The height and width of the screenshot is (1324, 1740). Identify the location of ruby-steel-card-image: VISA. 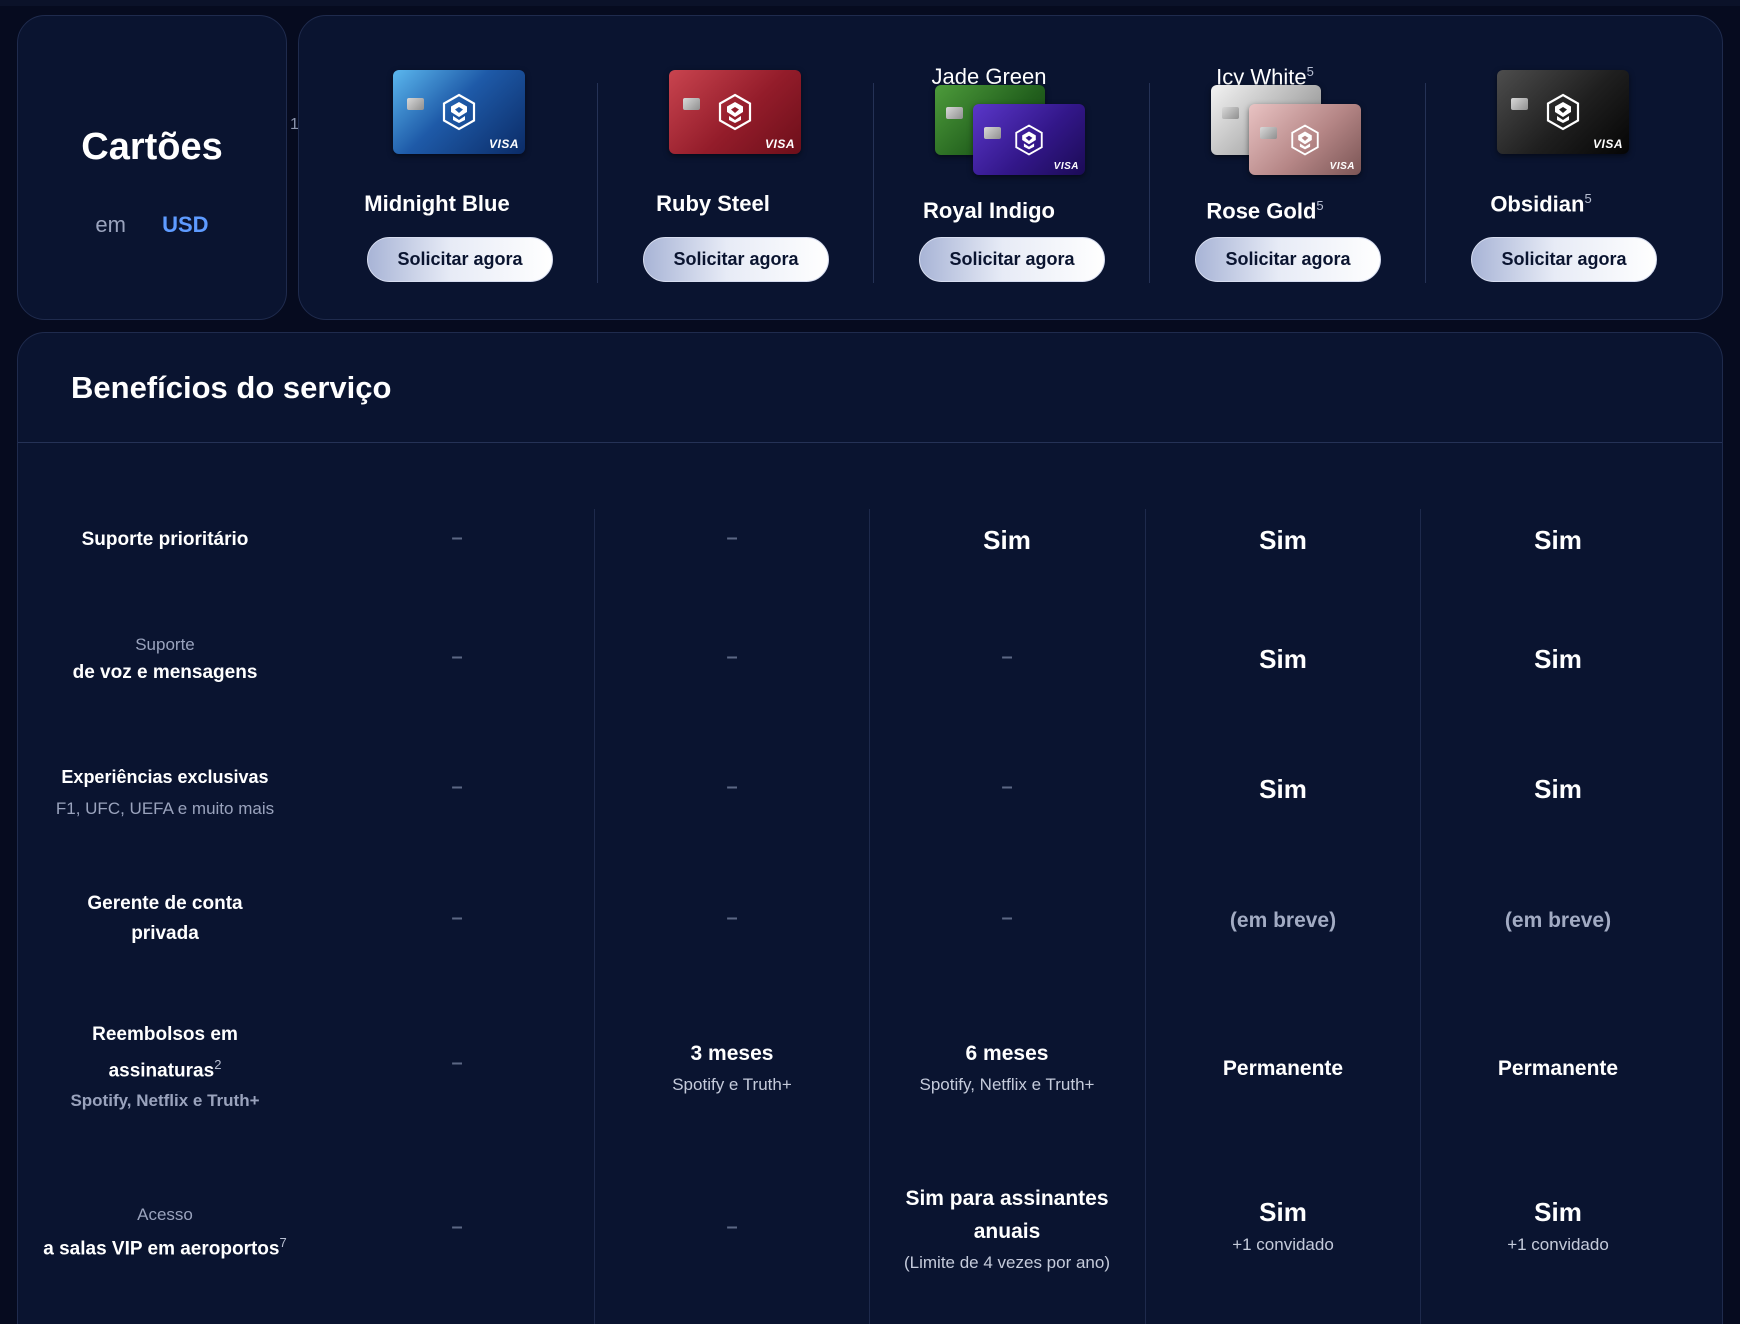
(735, 112).